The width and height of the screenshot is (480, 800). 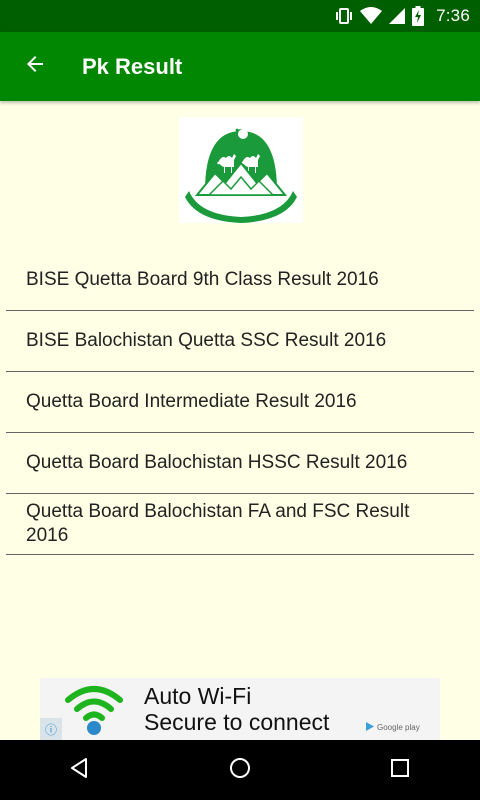 I want to click on wifi-app-icon, so click(x=94, y=711).